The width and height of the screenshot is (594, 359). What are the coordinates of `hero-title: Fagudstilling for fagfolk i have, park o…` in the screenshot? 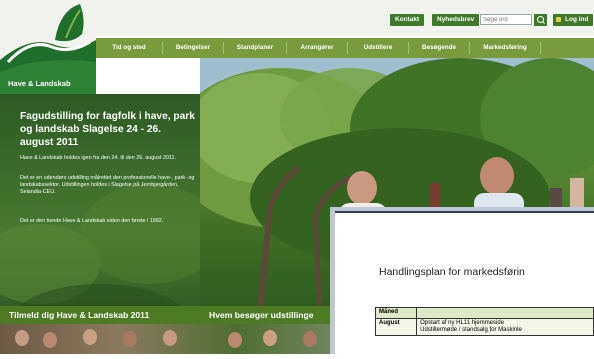 It's located at (107, 129).